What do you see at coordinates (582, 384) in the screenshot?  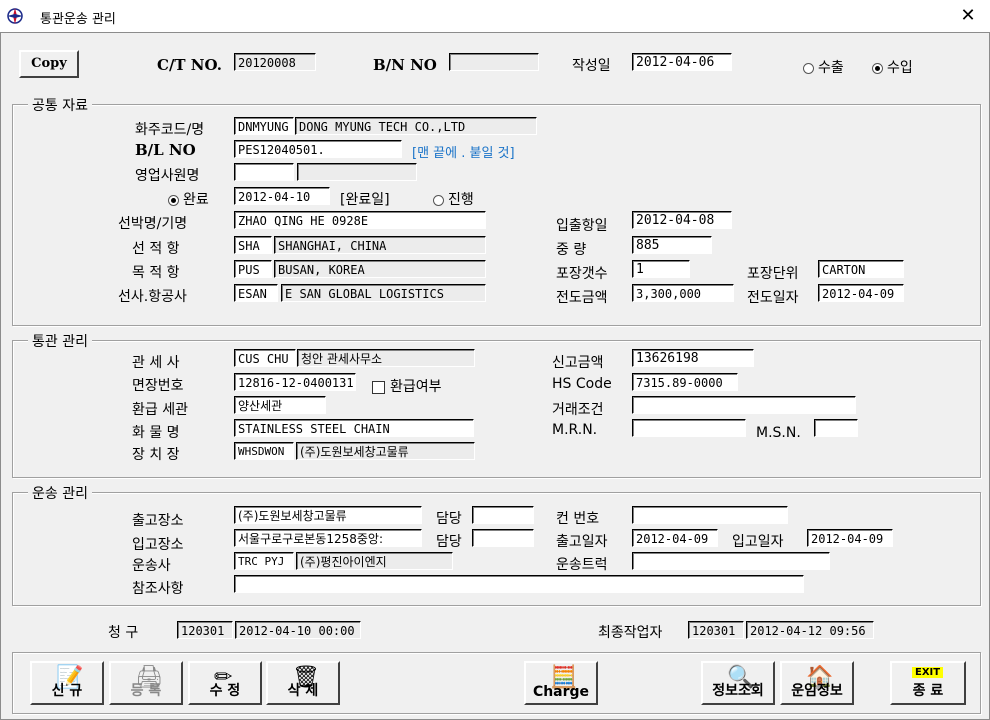 I see `hs-code-label: HS Code` at bounding box center [582, 384].